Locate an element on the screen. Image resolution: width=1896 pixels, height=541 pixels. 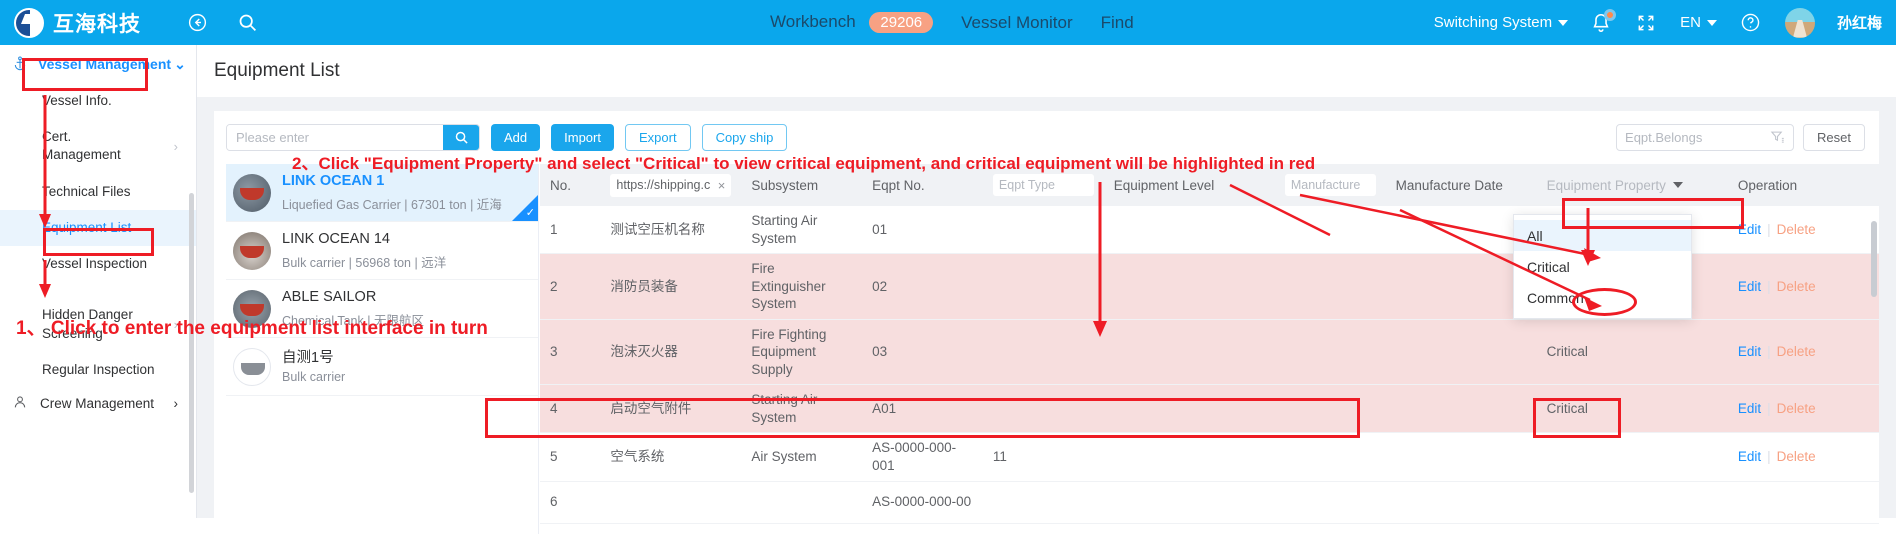
sidebar-scrollbar is located at coordinates (191, 343).